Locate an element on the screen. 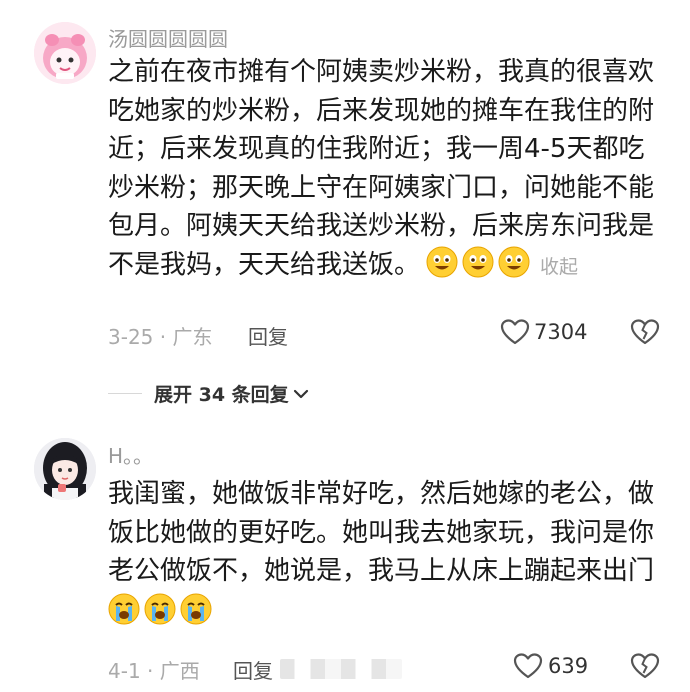 The image size is (690, 692). like-count: 7304 is located at coordinates (561, 332).